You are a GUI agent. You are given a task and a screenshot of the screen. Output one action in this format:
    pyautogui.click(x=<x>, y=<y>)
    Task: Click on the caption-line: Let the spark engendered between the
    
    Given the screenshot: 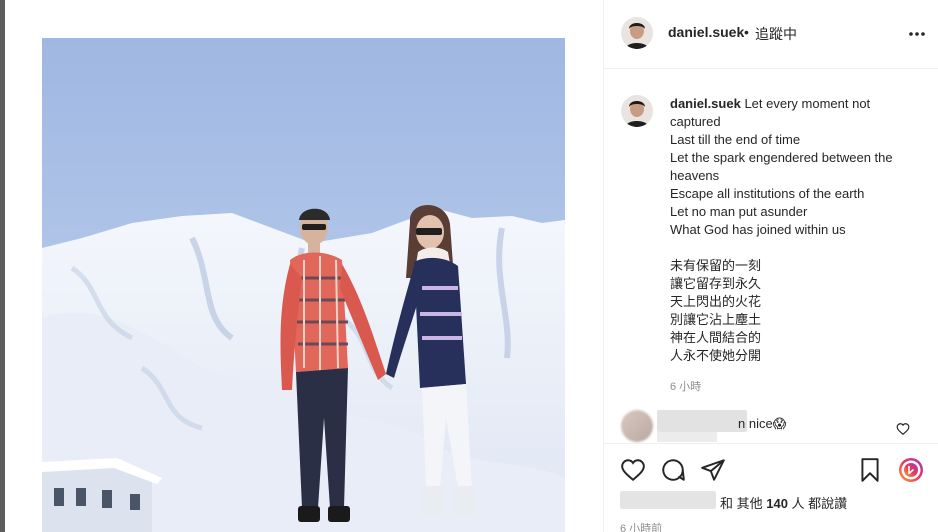 What is the action you would take?
    pyautogui.click(x=781, y=157)
    